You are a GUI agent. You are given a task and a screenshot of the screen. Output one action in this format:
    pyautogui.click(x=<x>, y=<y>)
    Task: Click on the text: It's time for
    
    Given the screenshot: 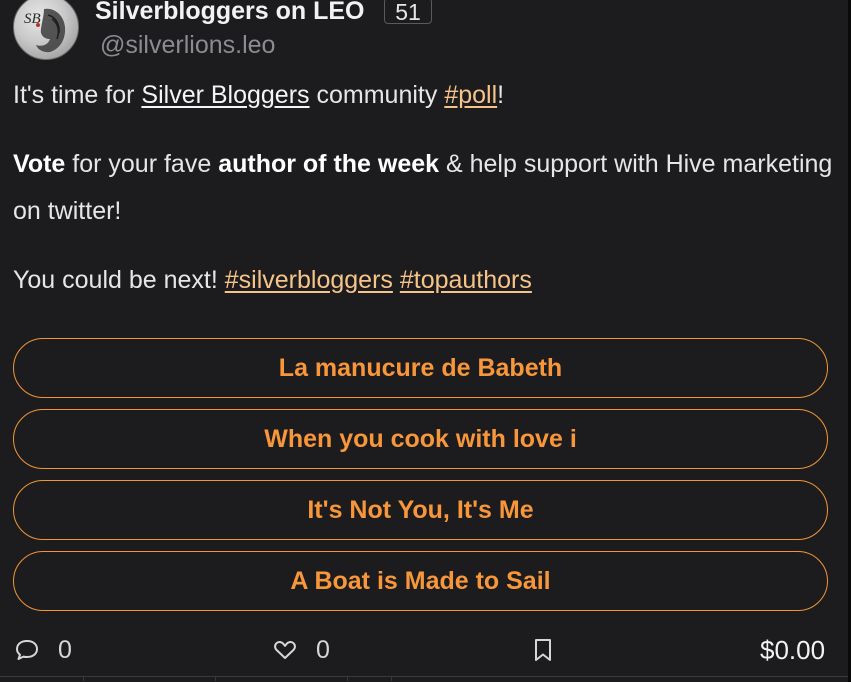 What is the action you would take?
    pyautogui.click(x=77, y=95)
    